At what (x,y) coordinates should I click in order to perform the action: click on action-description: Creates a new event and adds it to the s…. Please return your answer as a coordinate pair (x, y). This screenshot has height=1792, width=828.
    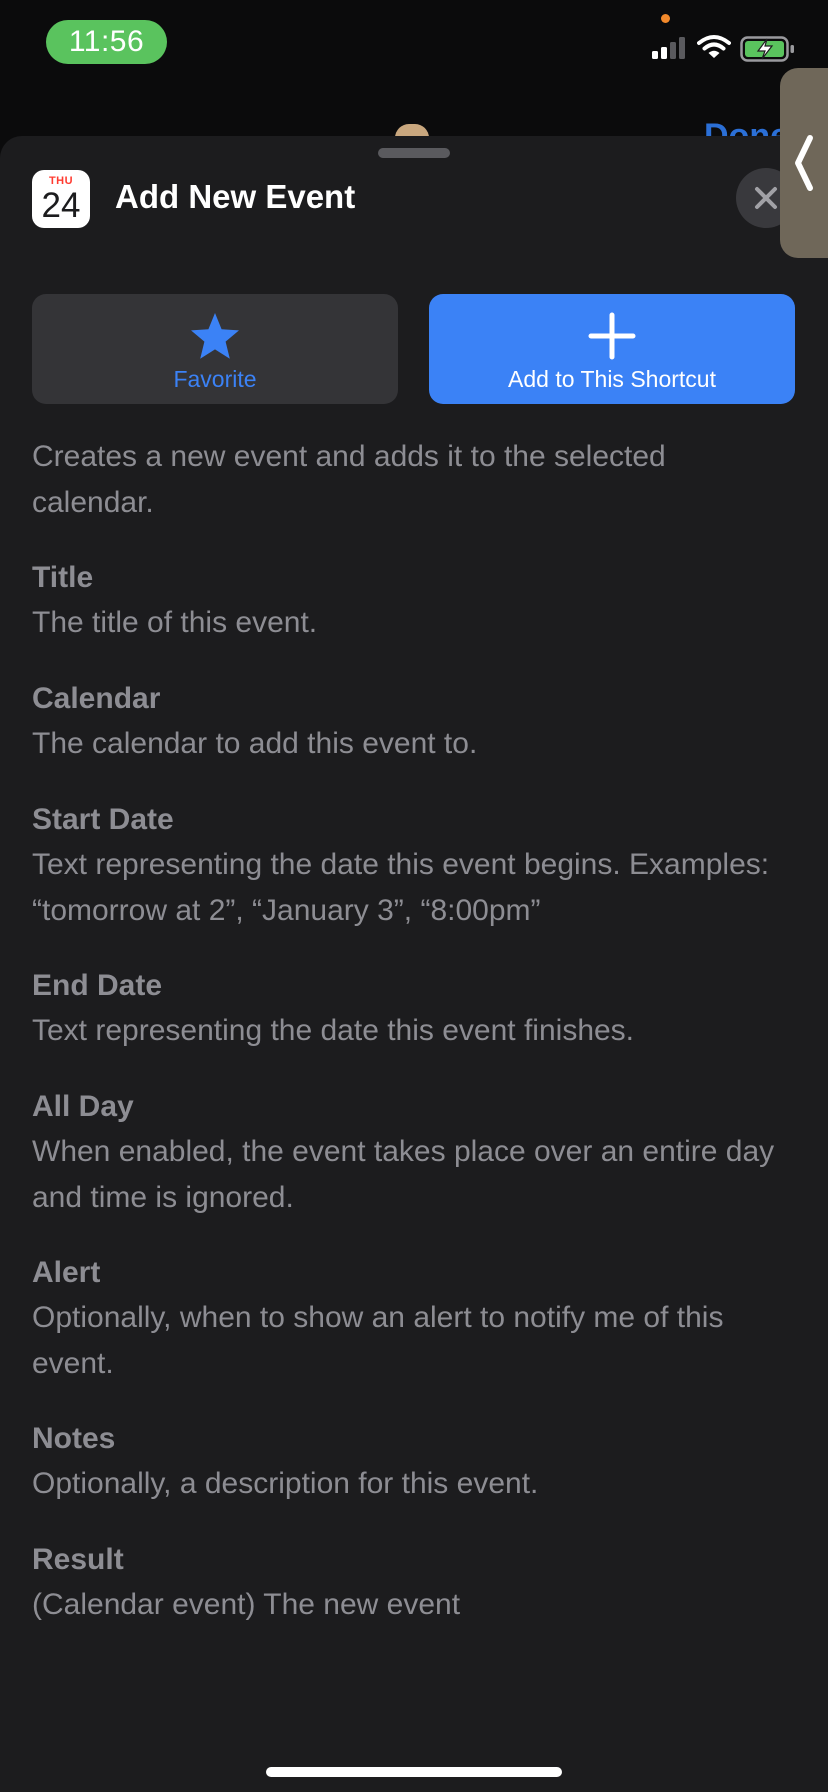
    Looking at the image, I should click on (349, 479).